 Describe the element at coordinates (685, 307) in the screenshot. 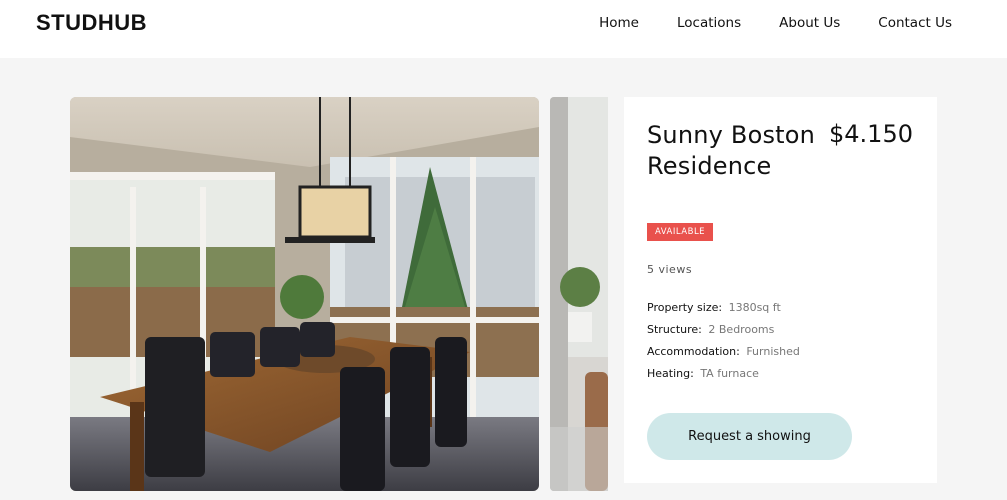

I see `property-size-label: Property size:` at that location.